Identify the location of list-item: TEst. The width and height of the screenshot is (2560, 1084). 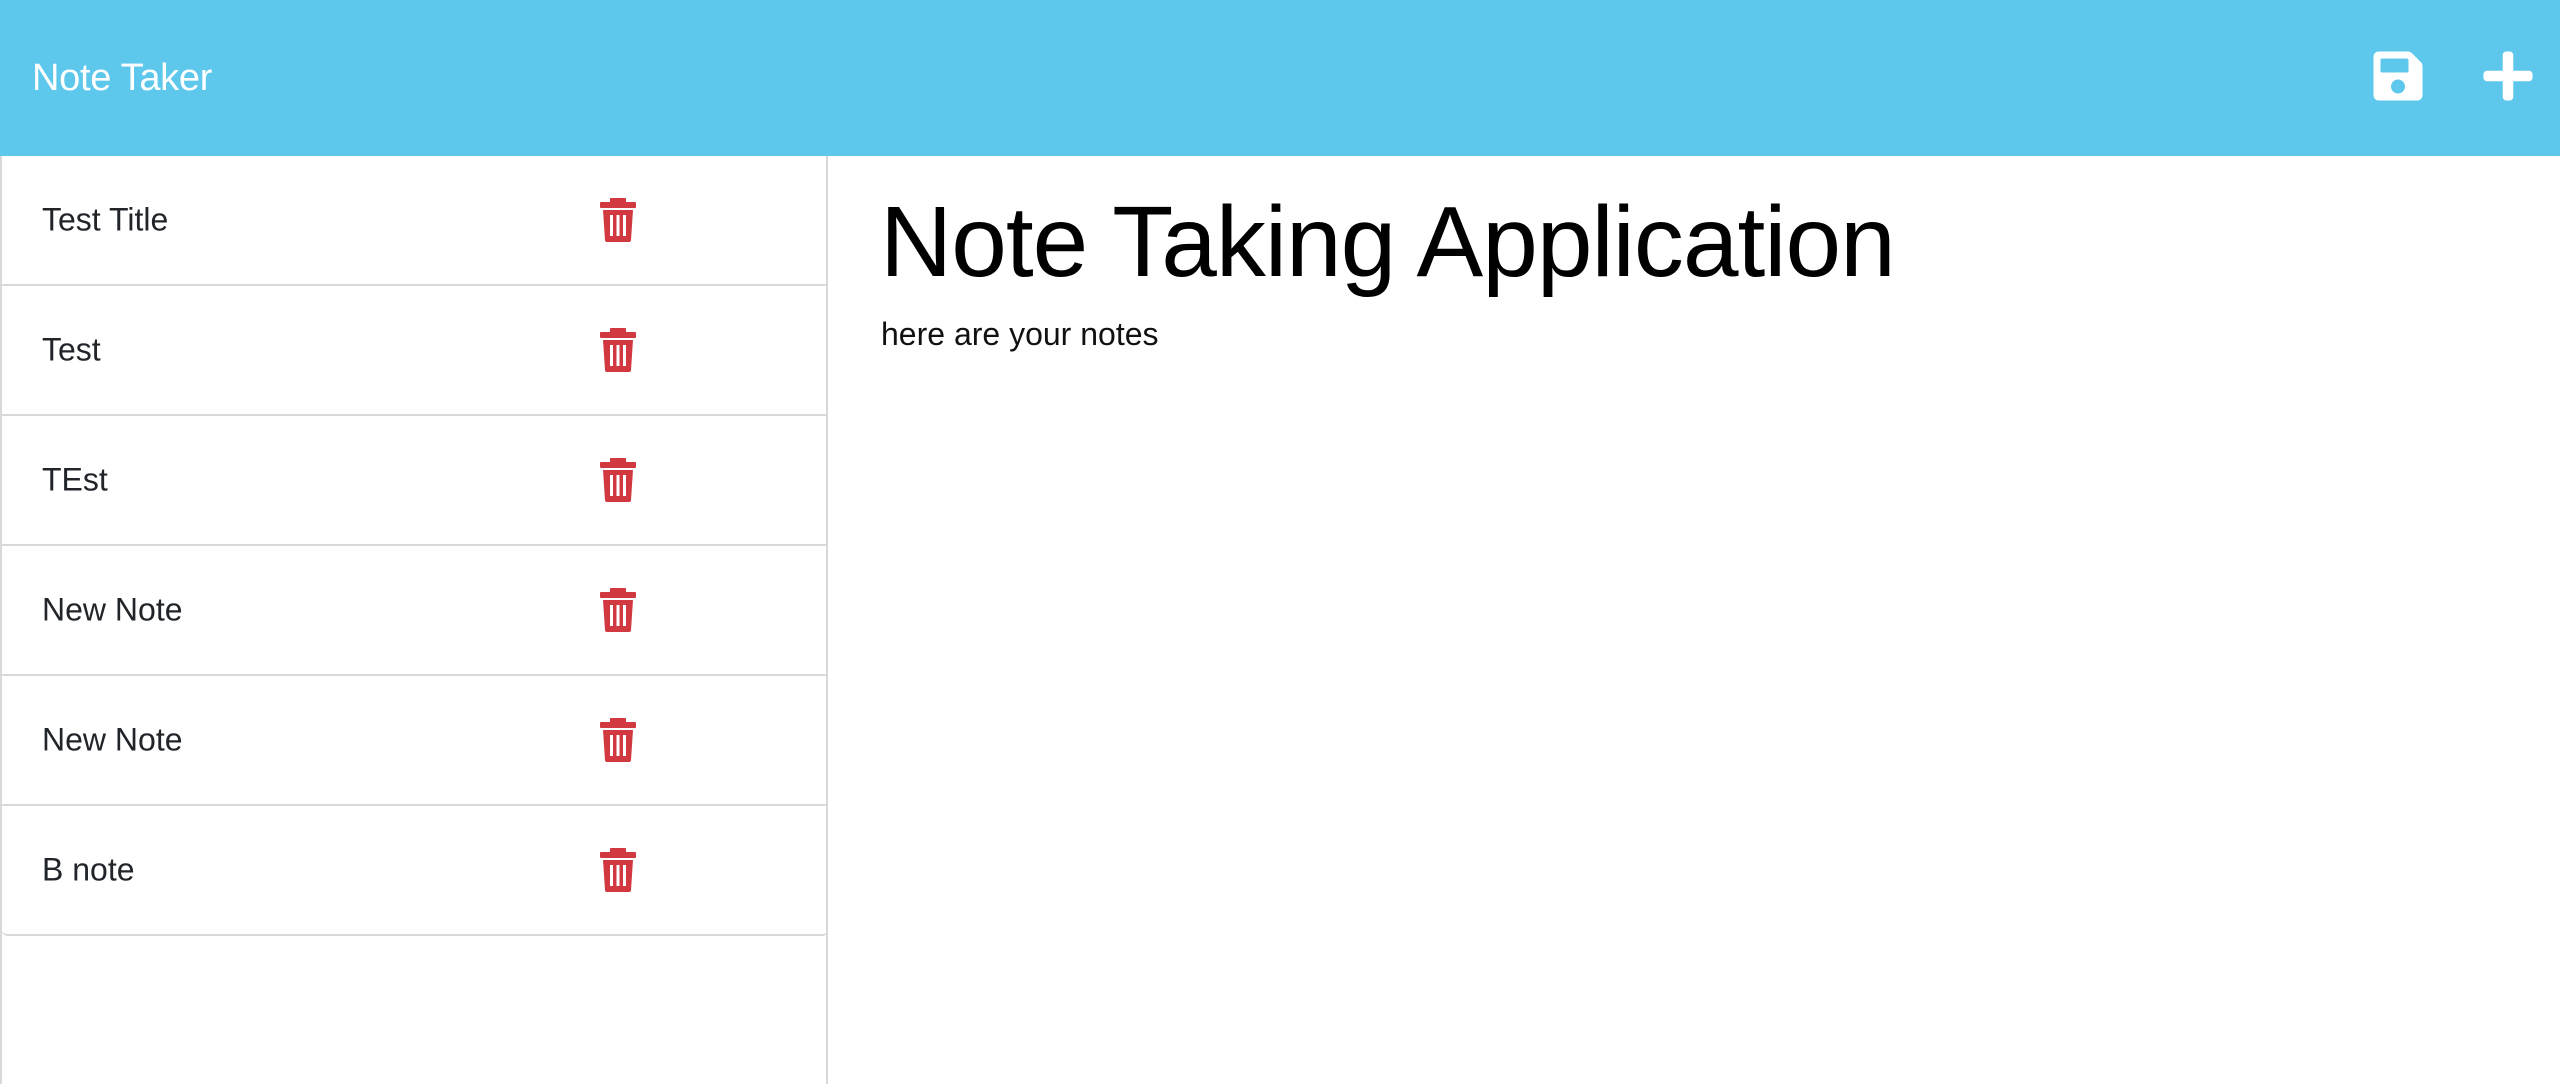
(415, 479).